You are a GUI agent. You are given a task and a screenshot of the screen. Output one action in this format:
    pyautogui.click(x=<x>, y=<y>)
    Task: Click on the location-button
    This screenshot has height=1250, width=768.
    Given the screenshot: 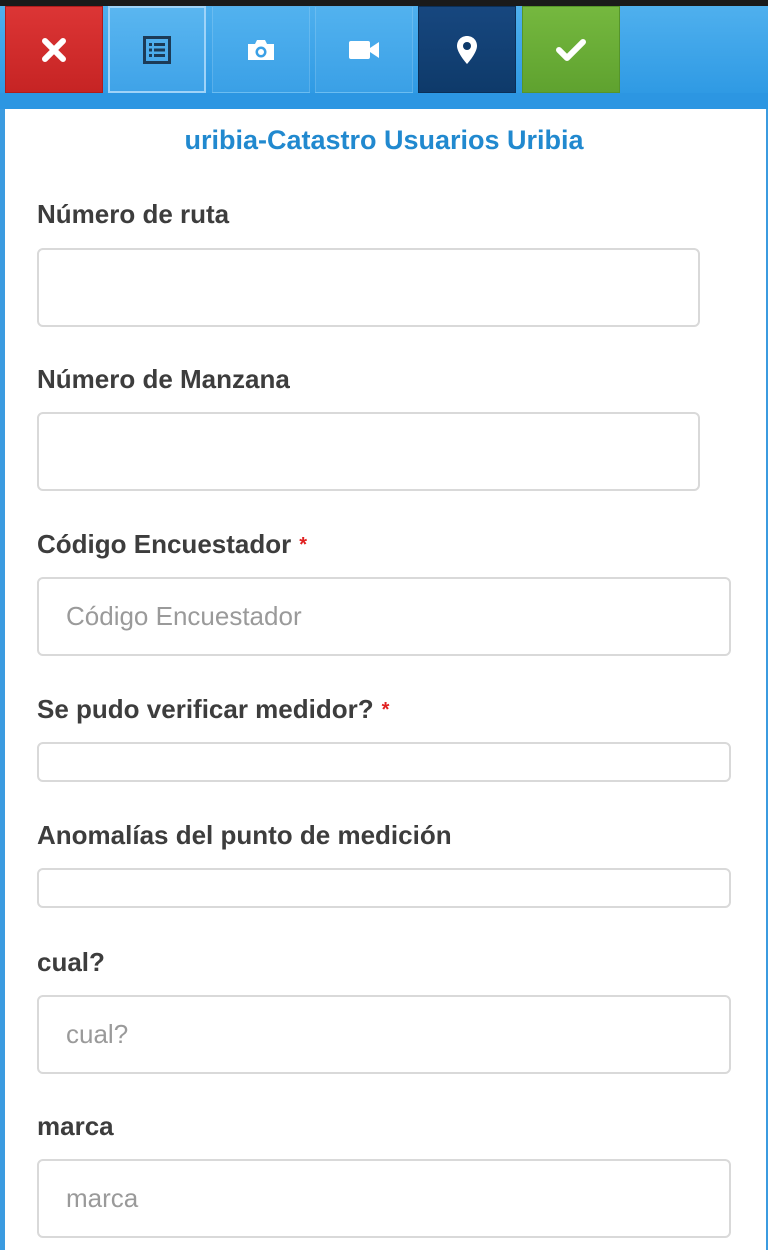 What is the action you would take?
    pyautogui.click(x=467, y=49)
    